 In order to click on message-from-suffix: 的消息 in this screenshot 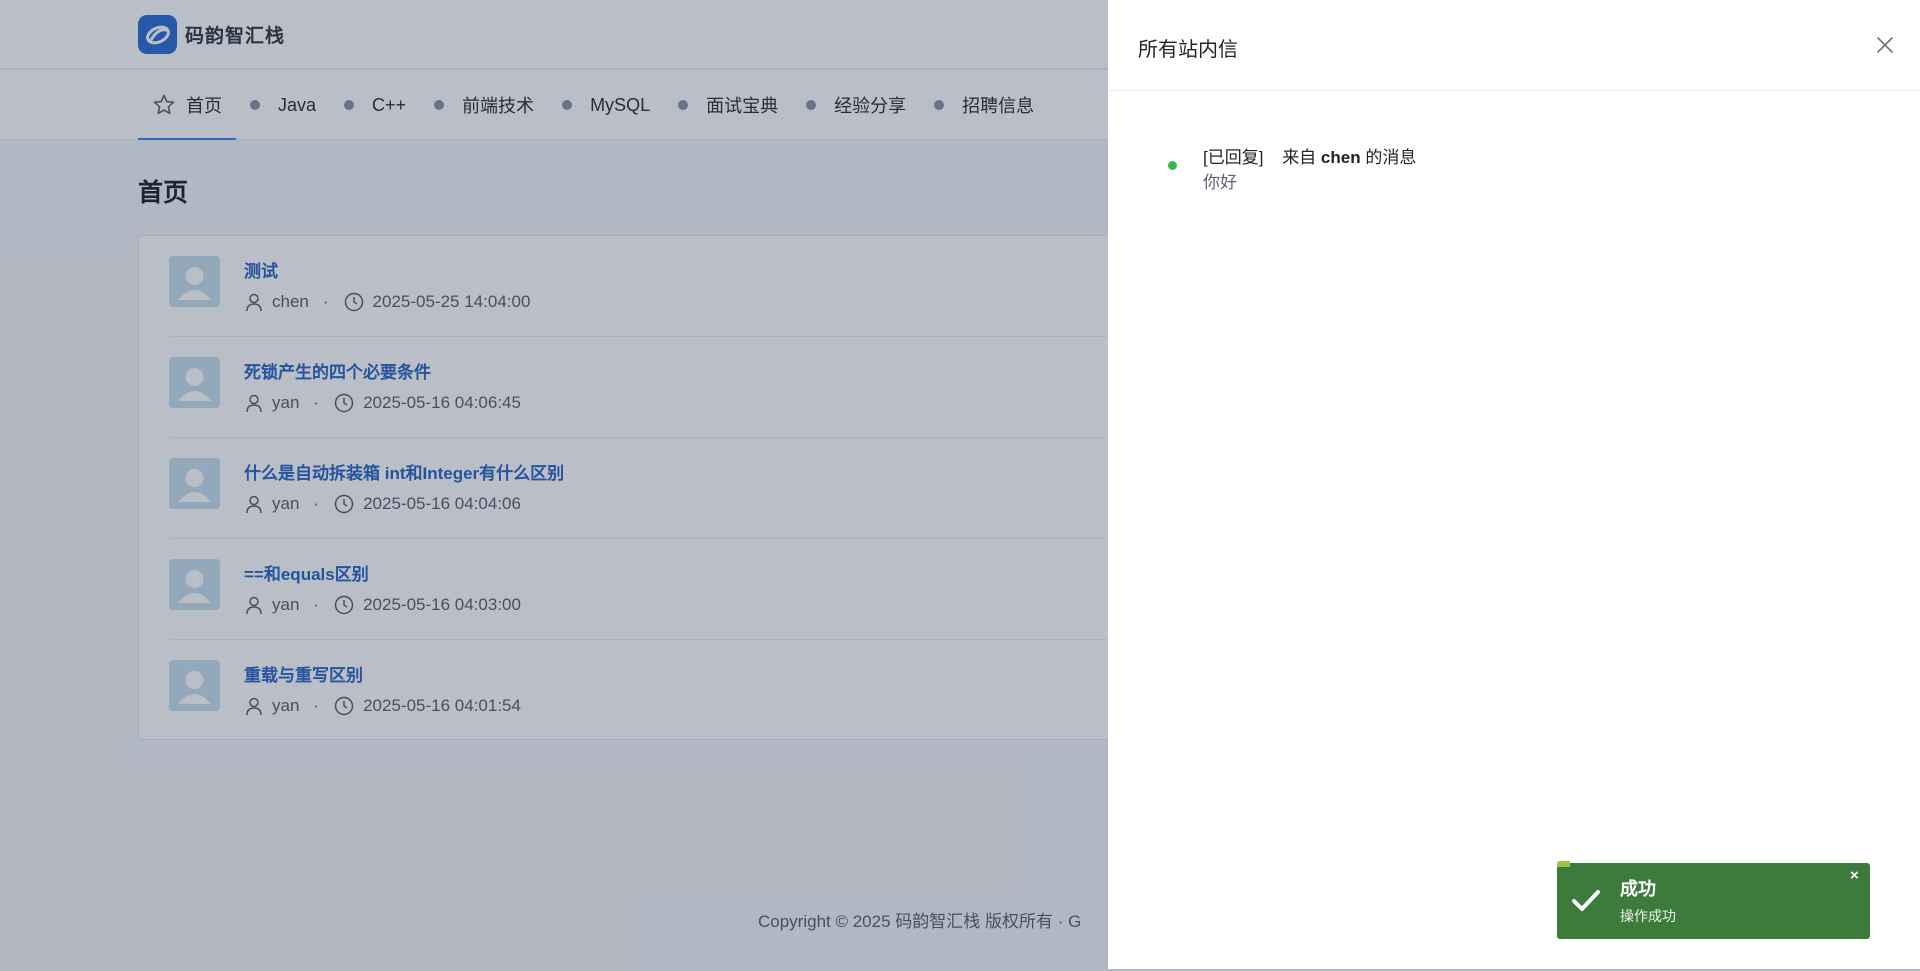, I will do `click(1391, 157)`.